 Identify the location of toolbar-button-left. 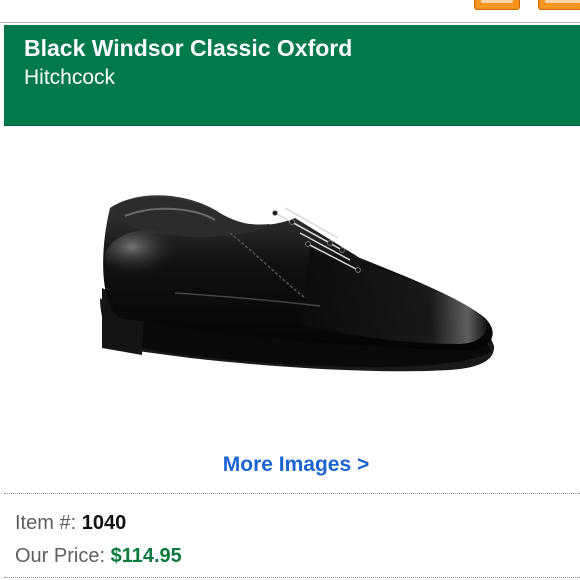
(497, 5).